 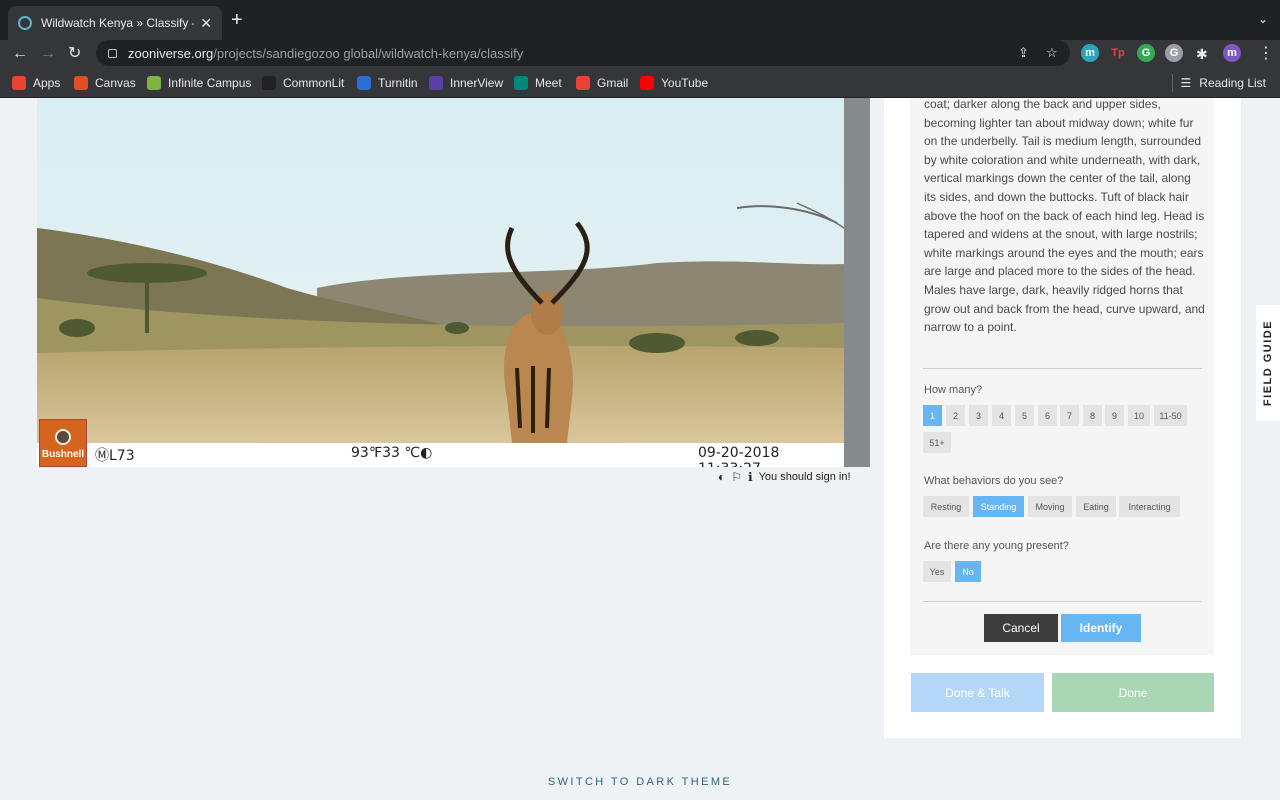 What do you see at coordinates (1170, 415) in the screenshot?
I see `option-button: 11-50` at bounding box center [1170, 415].